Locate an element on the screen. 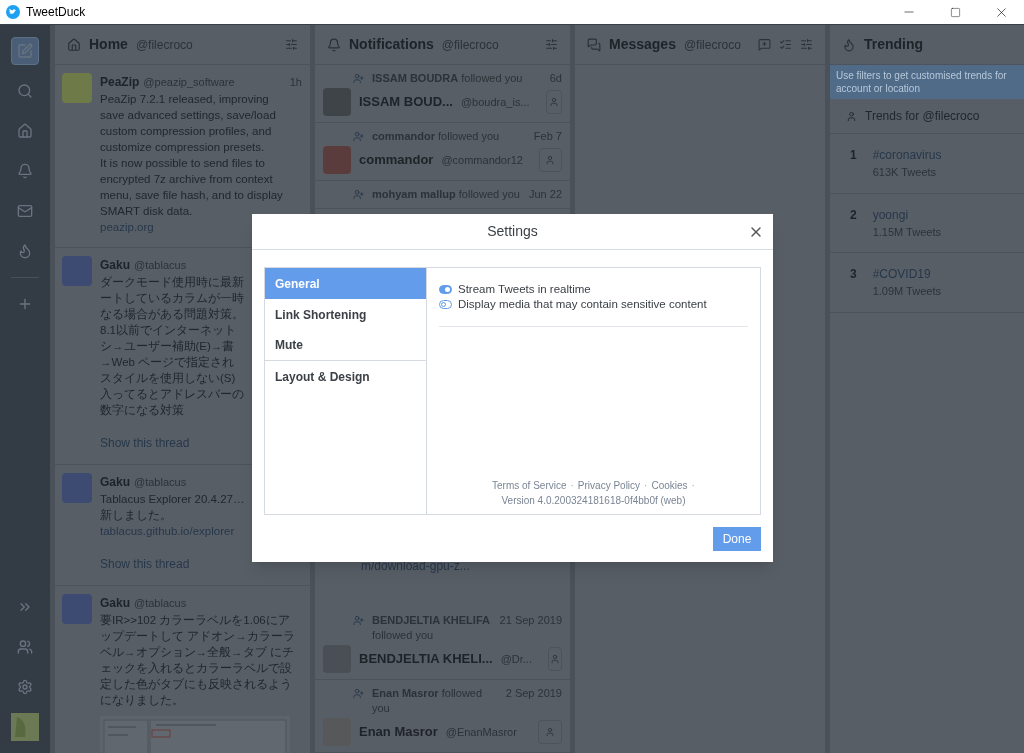 The image size is (1024, 753). tweet-text: save advanced settings, save/load is located at coordinates (188, 115).